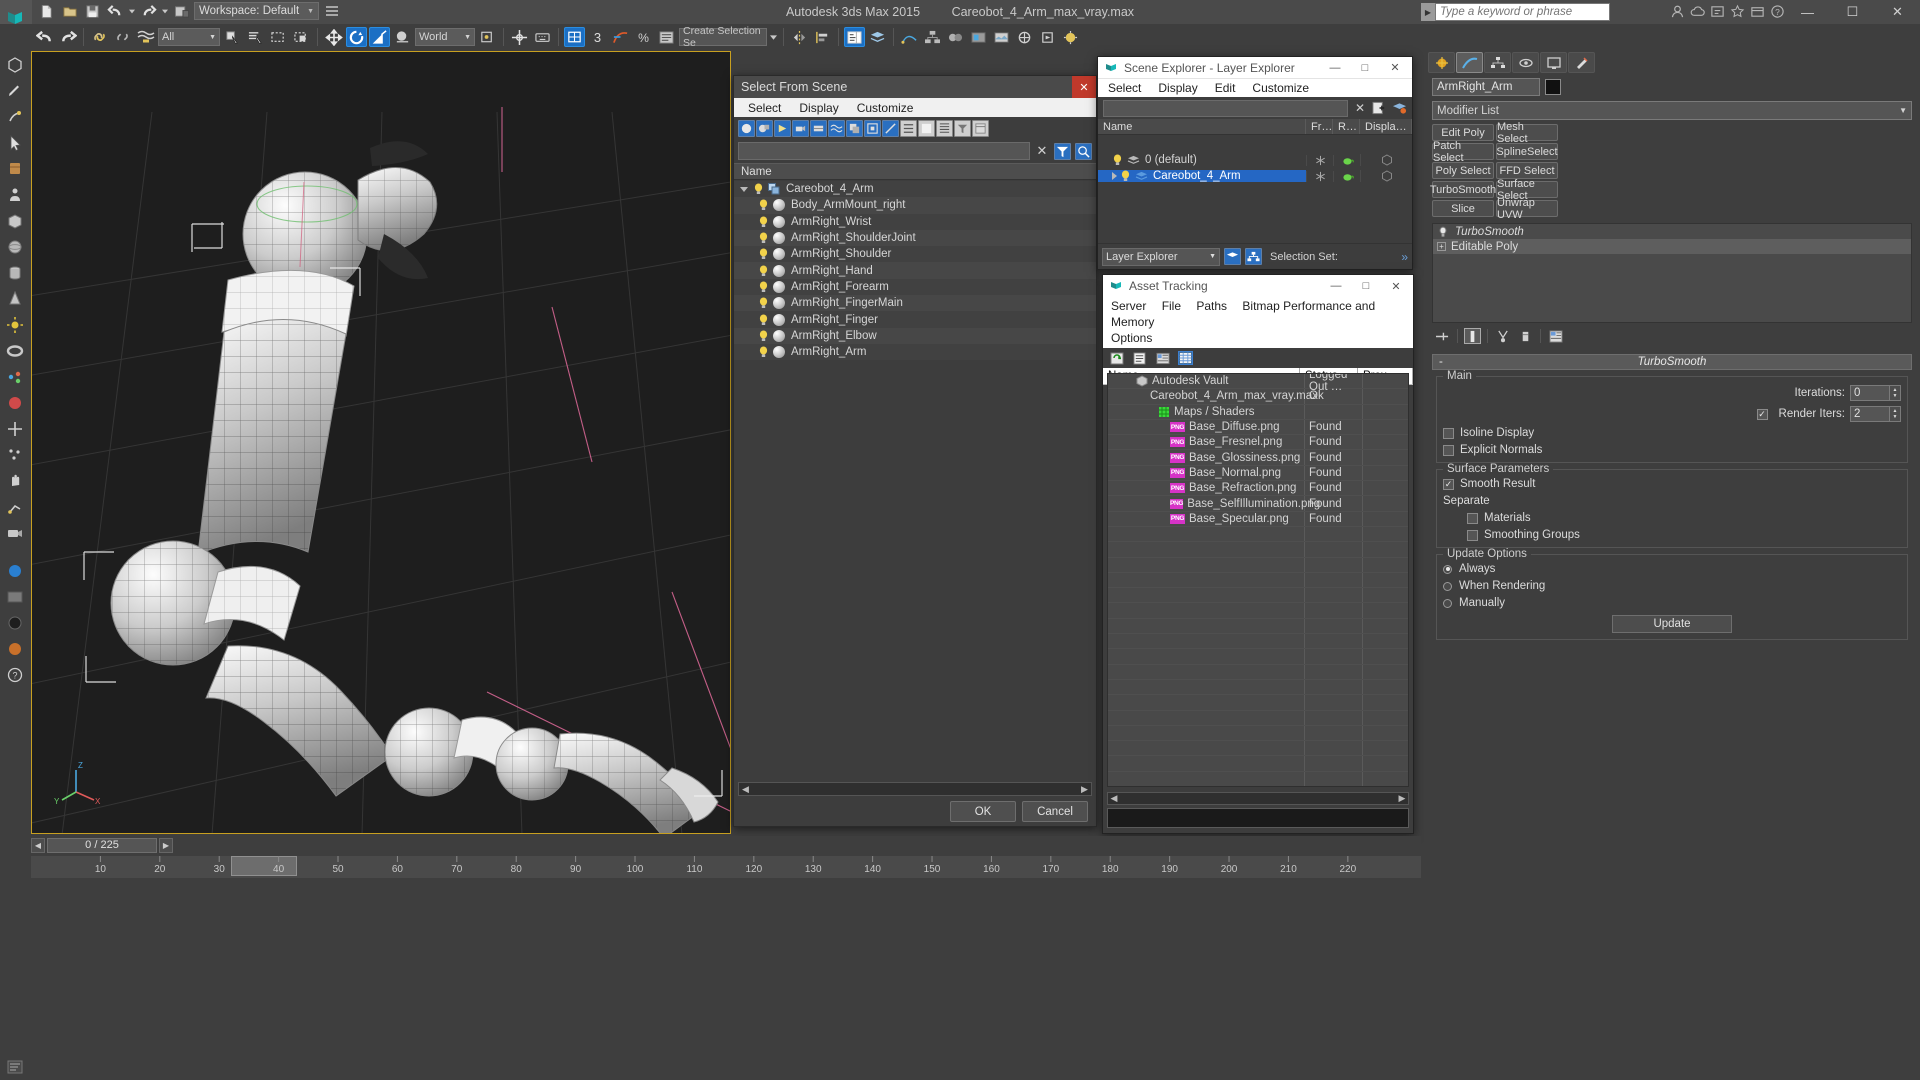  What do you see at coordinates (1258, 443) in the screenshot?
I see `asset-row: PNG Base_Fresnel.png Found` at bounding box center [1258, 443].